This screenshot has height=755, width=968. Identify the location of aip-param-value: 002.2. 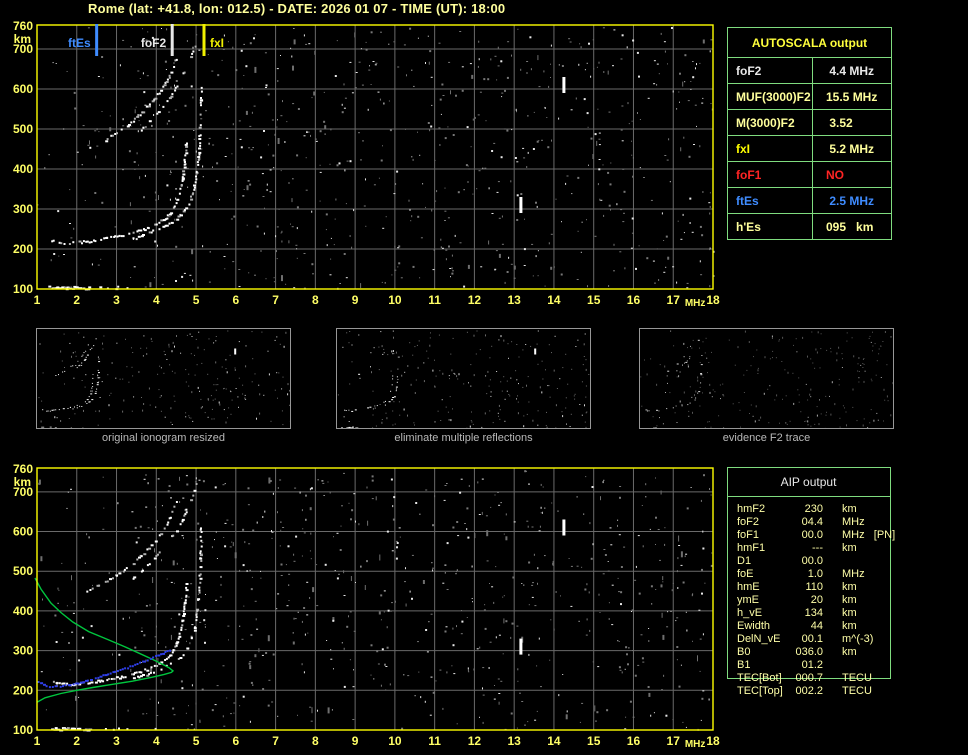
(809, 691).